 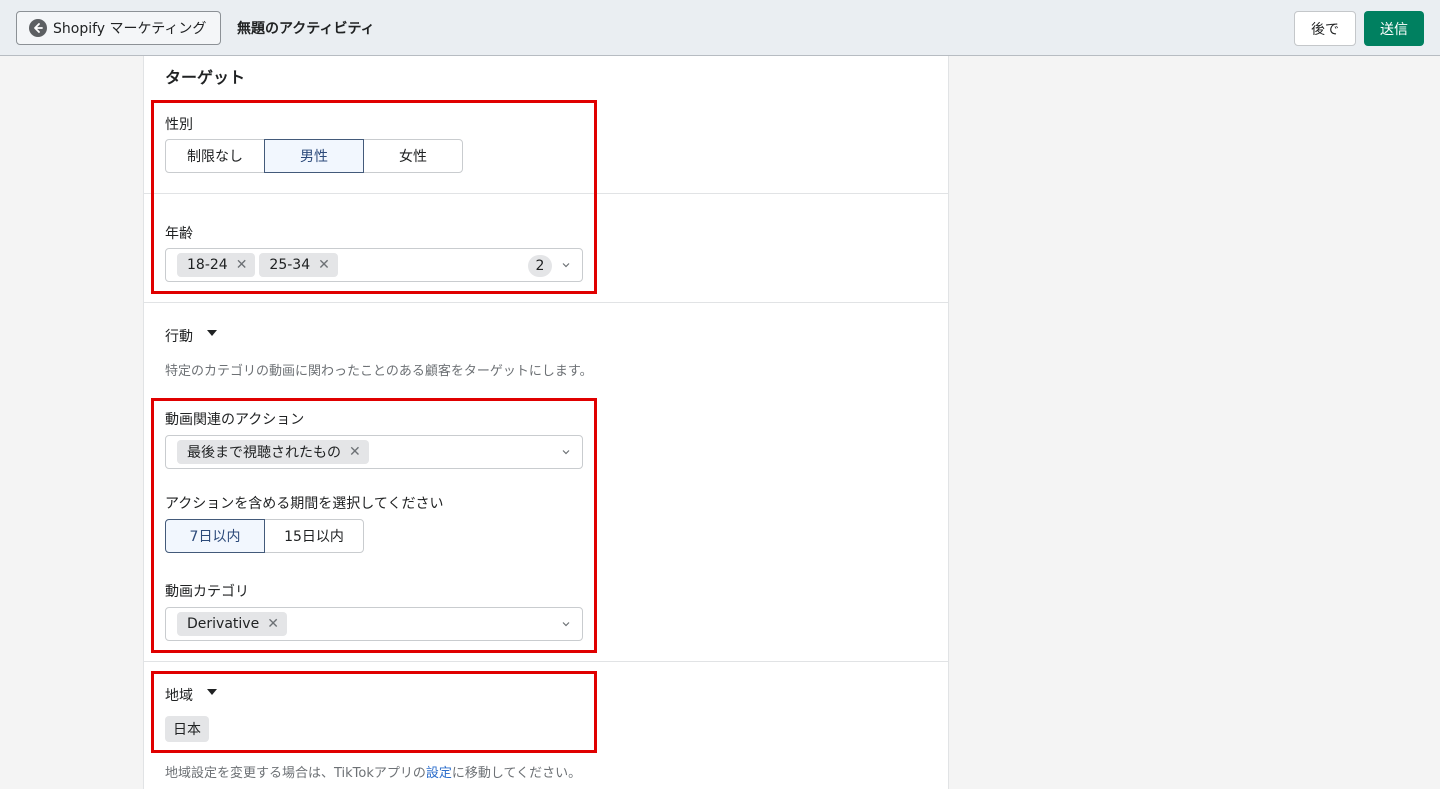 What do you see at coordinates (130, 29) in the screenshot?
I see `back-button-label: Shopify マーケティング` at bounding box center [130, 29].